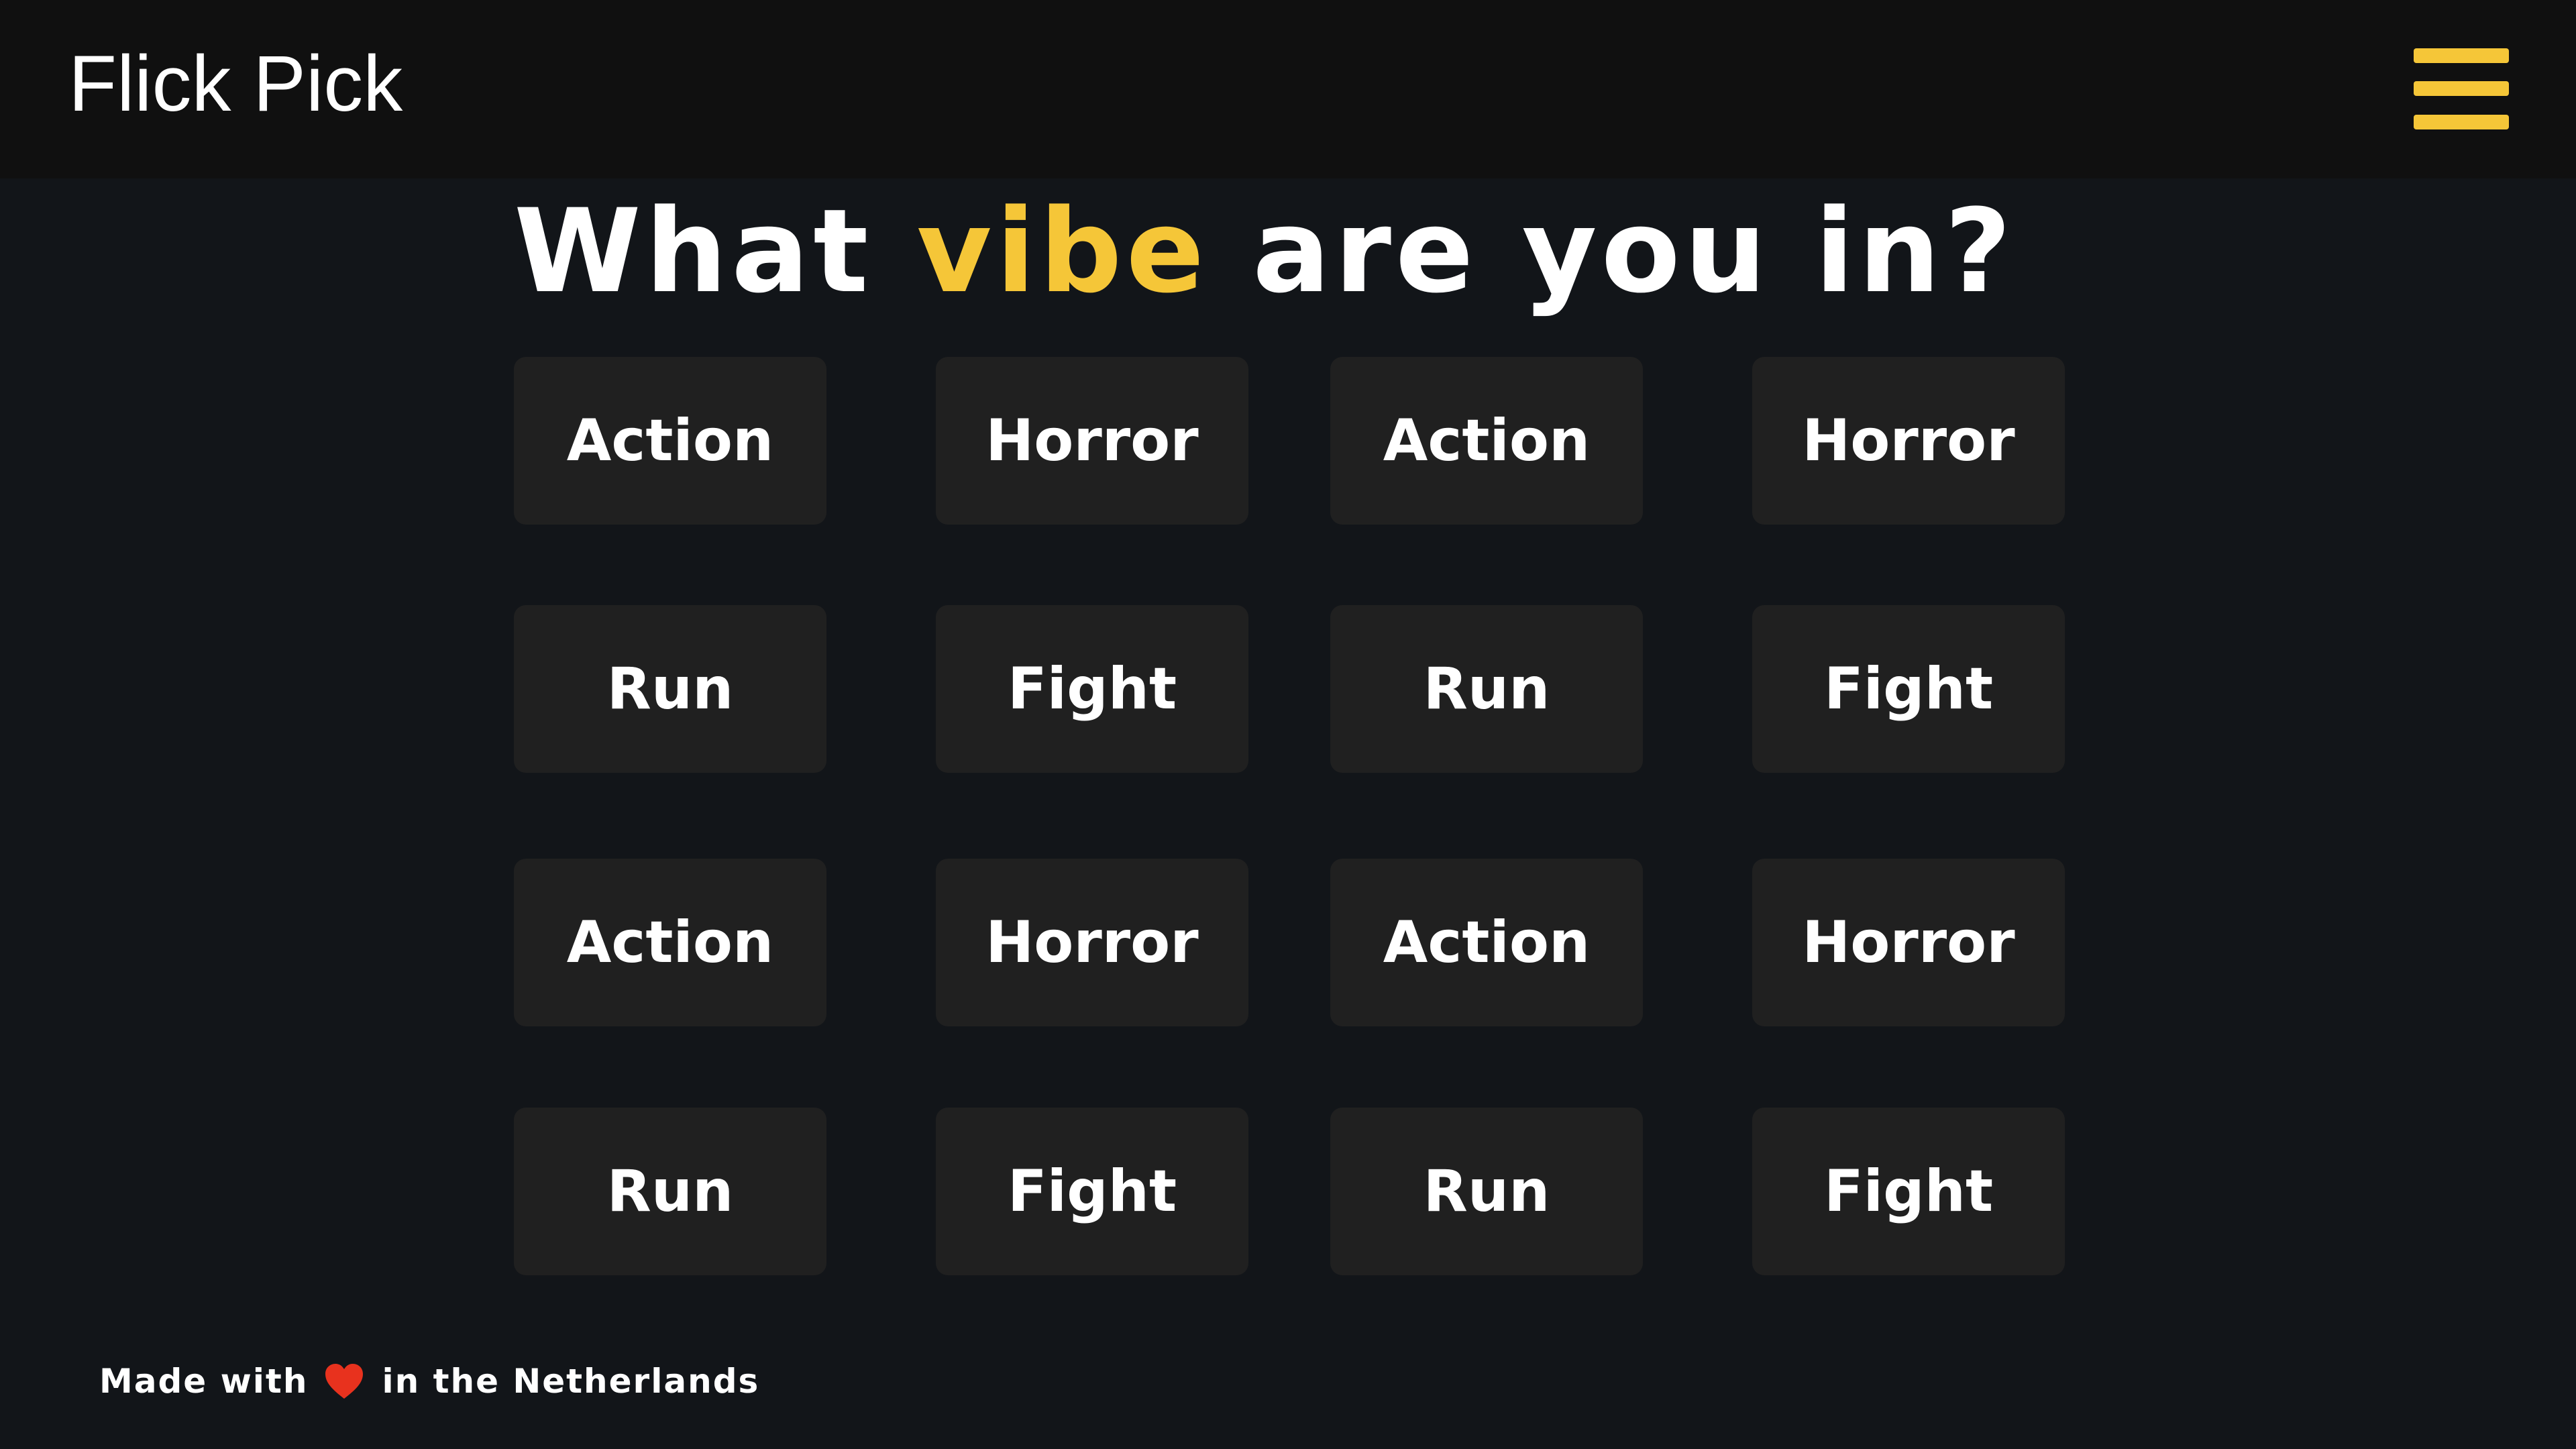  I want to click on heart-icon, so click(344, 1381).